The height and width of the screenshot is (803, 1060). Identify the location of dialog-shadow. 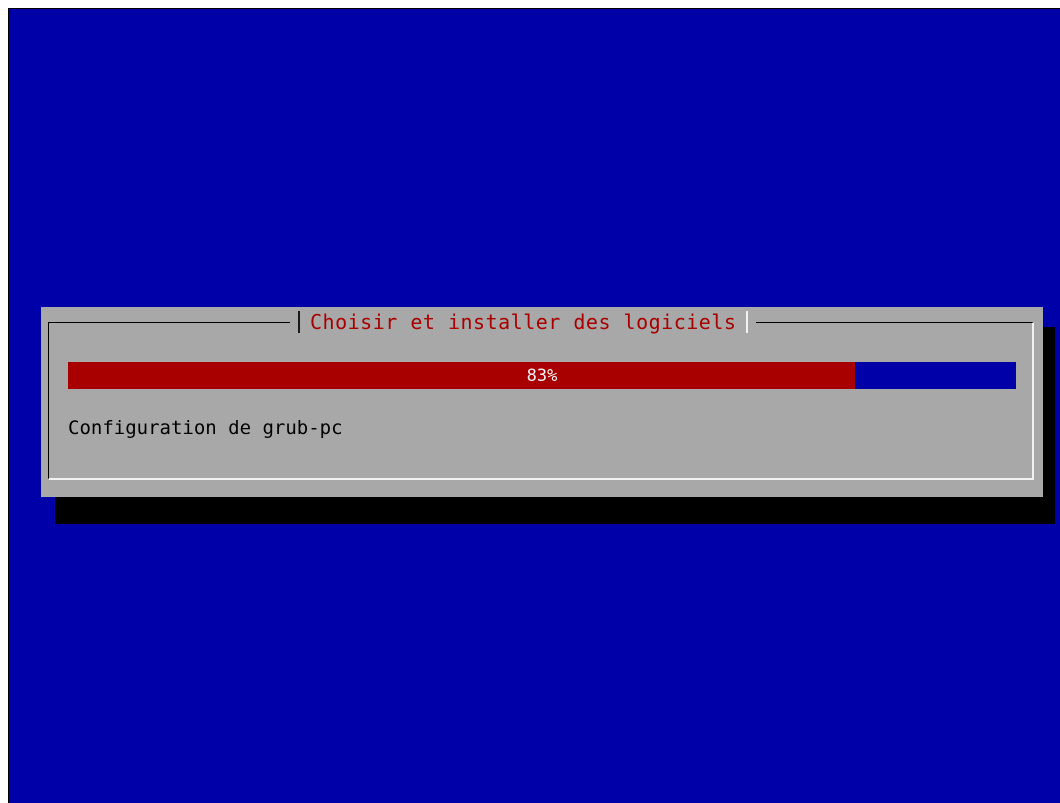
(1049, 425).